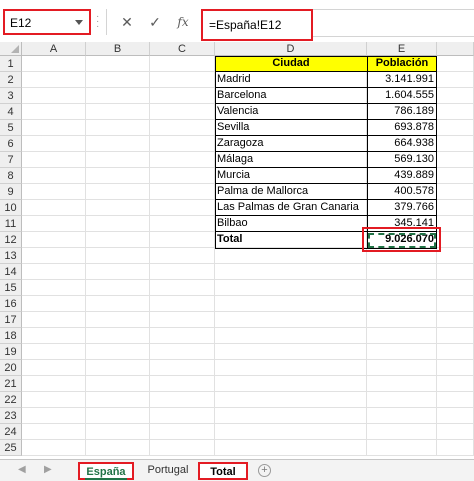 The image size is (474, 481). Describe the element at coordinates (106, 471) in the screenshot. I see `tab-espana: España` at that location.